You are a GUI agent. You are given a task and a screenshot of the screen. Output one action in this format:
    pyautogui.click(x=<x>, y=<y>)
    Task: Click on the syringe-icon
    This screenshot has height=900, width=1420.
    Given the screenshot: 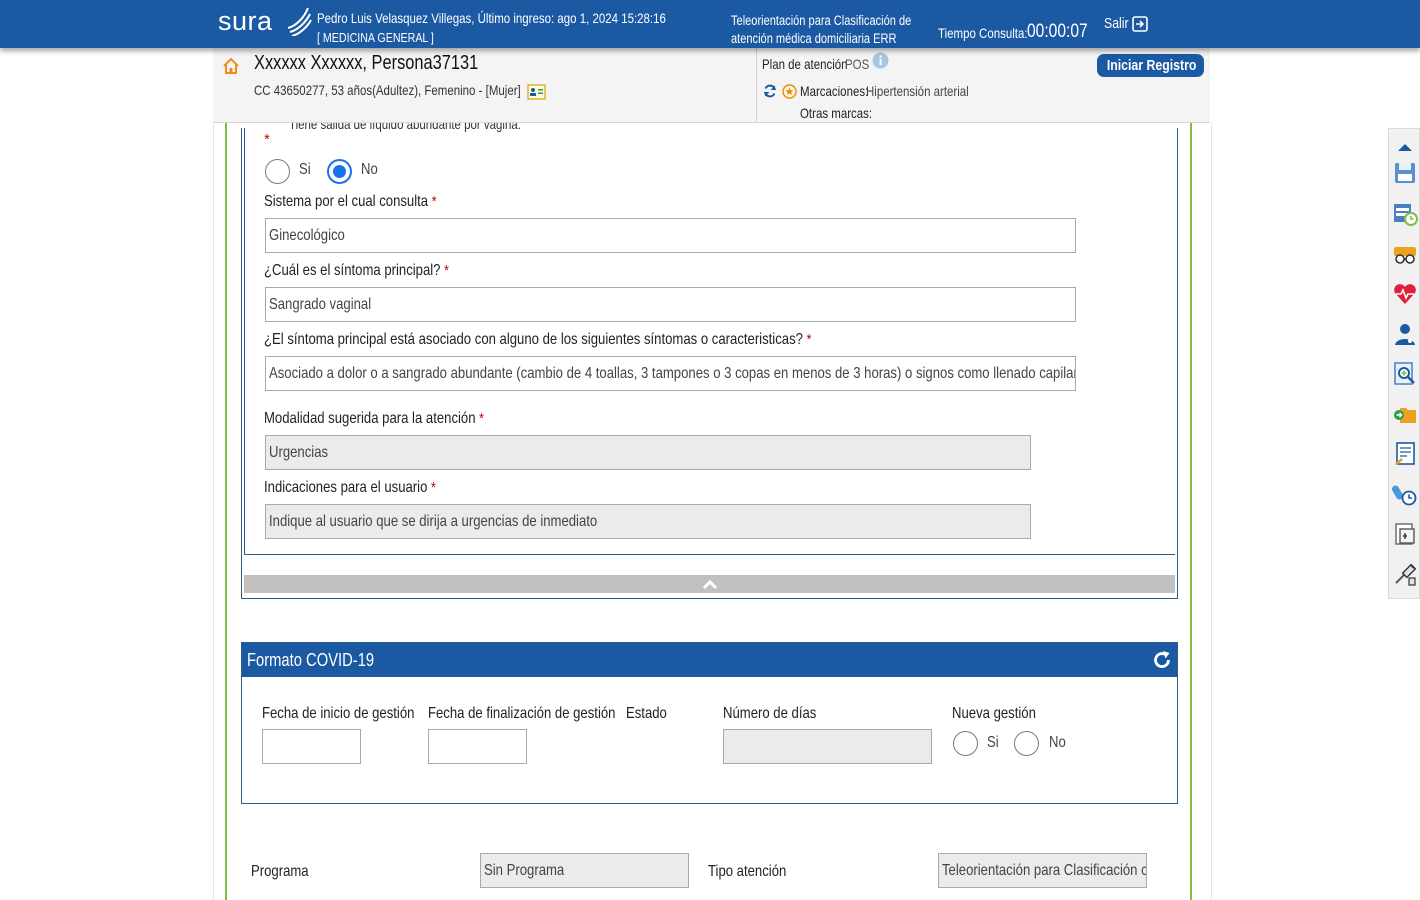 What is the action you would take?
    pyautogui.click(x=1405, y=574)
    